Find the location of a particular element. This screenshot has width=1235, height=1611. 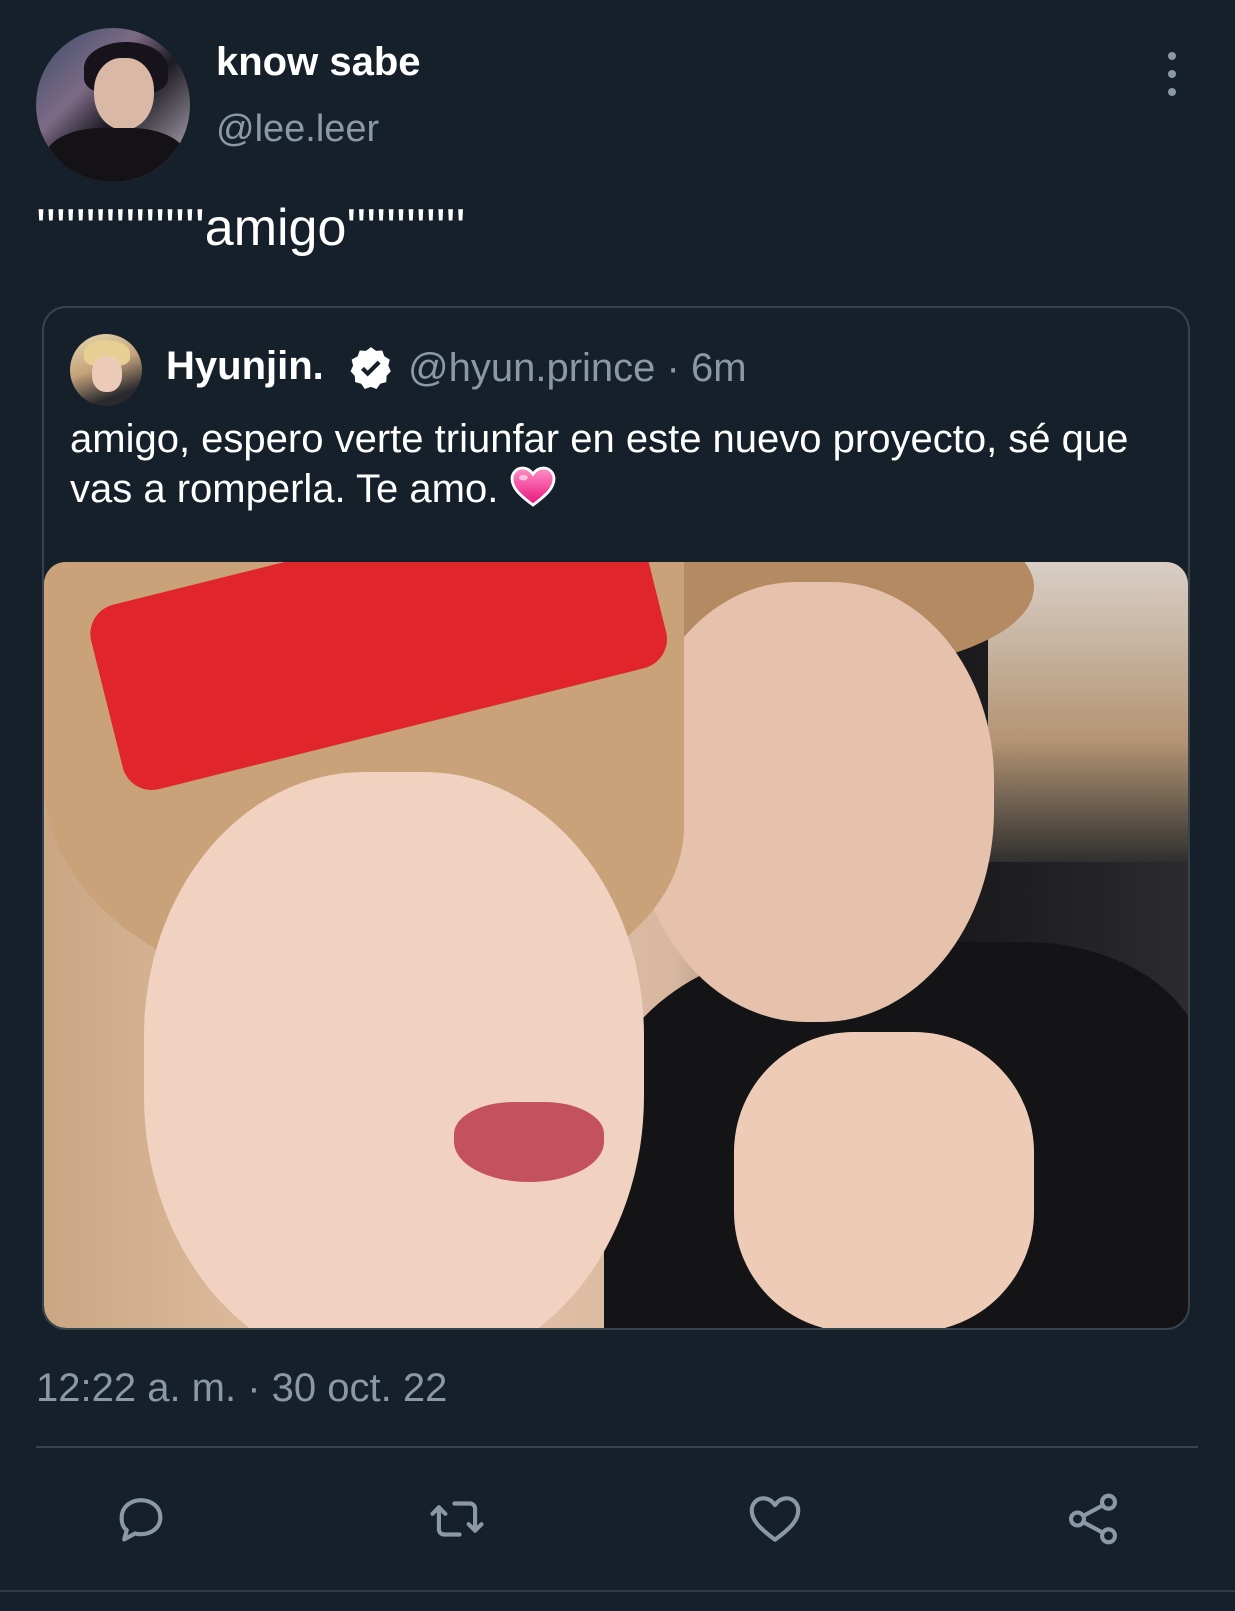

like-button is located at coordinates (775, 1519).